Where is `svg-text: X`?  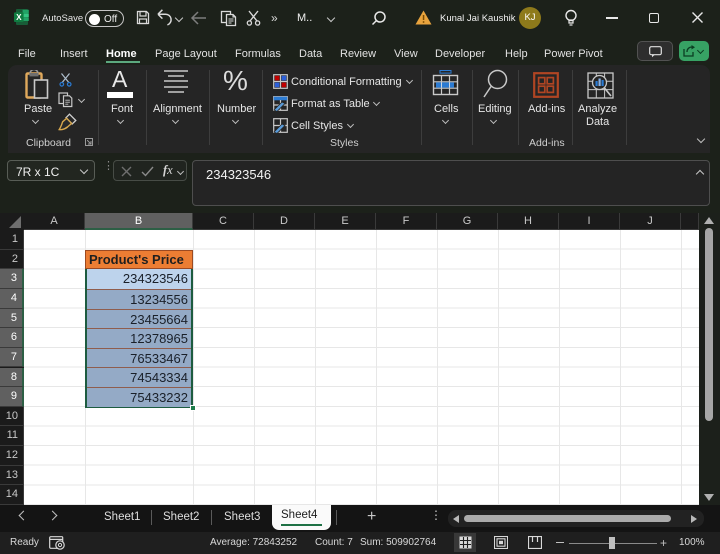
svg-text: X is located at coordinates (19, 17).